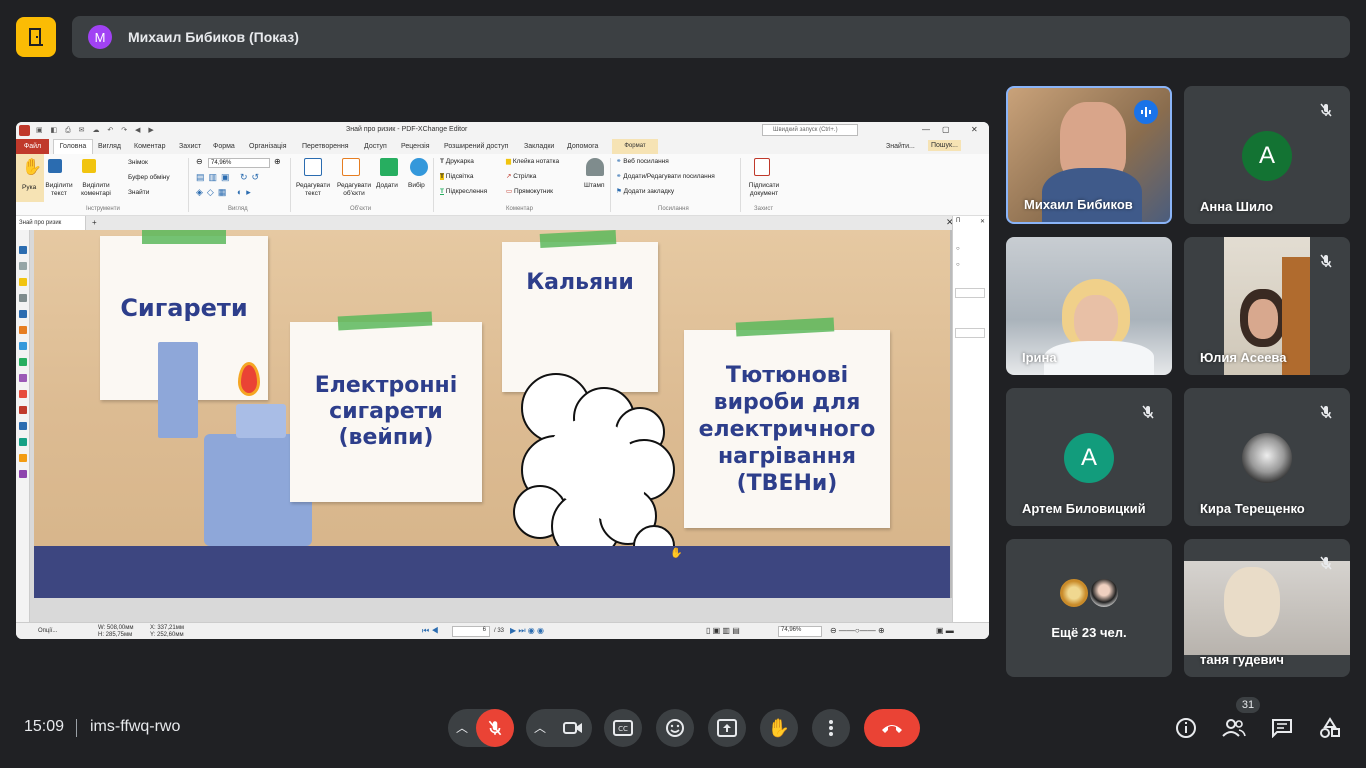 Image resolution: width=1366 pixels, height=768 pixels. What do you see at coordinates (1234, 728) in the screenshot?
I see `people-button` at bounding box center [1234, 728].